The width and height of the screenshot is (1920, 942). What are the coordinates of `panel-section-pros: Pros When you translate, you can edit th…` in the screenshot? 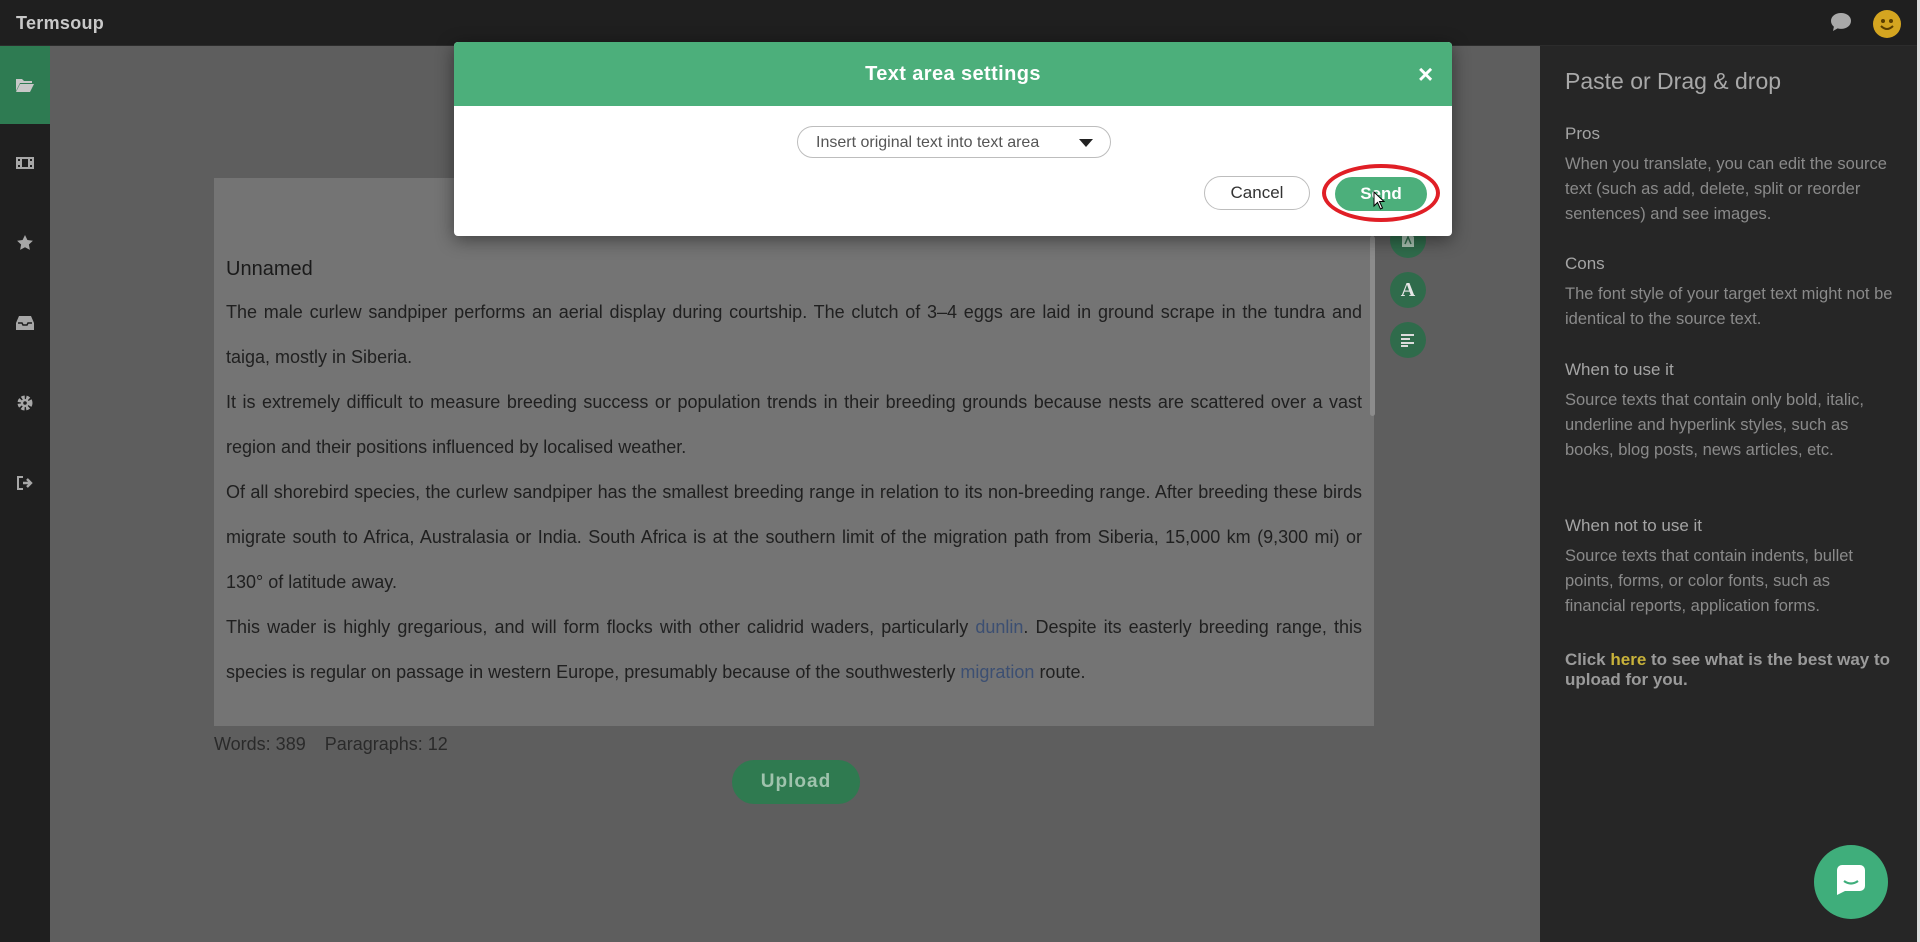 It's located at (1730, 175).